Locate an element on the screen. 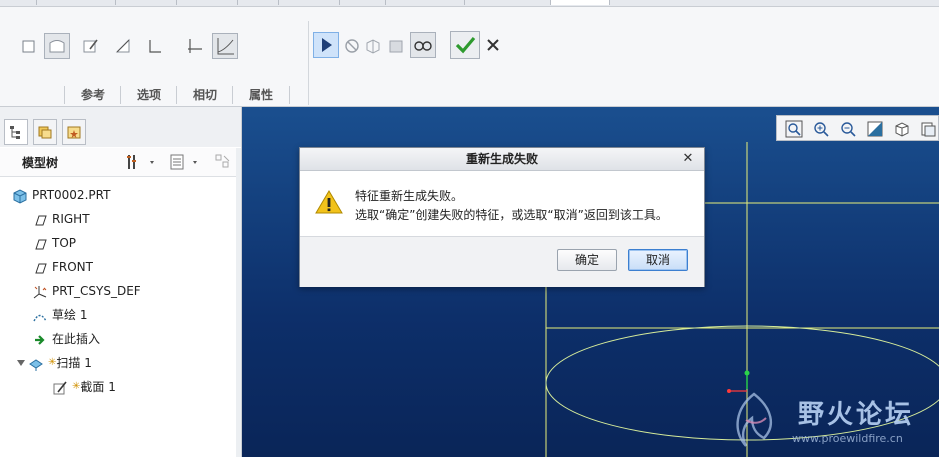 Image resolution: width=939 pixels, height=457 pixels. zoom-in-icon is located at coordinates (821, 129).